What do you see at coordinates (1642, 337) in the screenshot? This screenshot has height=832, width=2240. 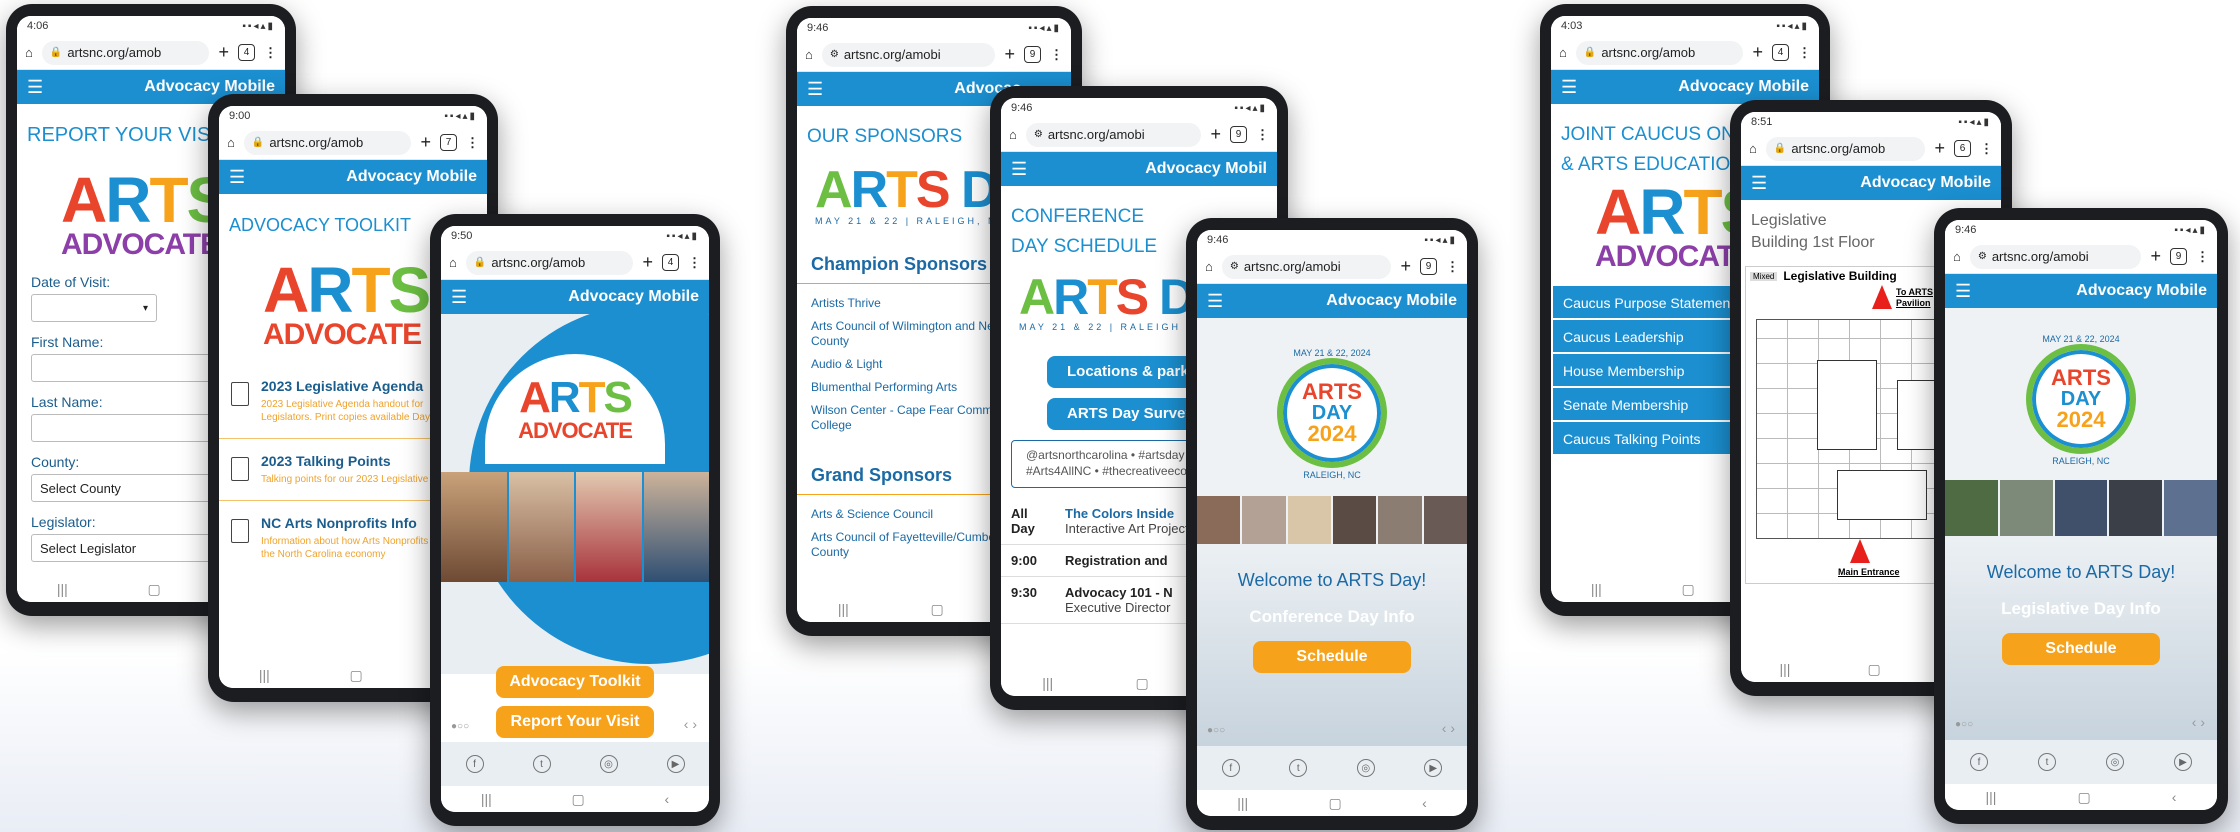 I see `caucus-menu-item: Caucus Leadership` at bounding box center [1642, 337].